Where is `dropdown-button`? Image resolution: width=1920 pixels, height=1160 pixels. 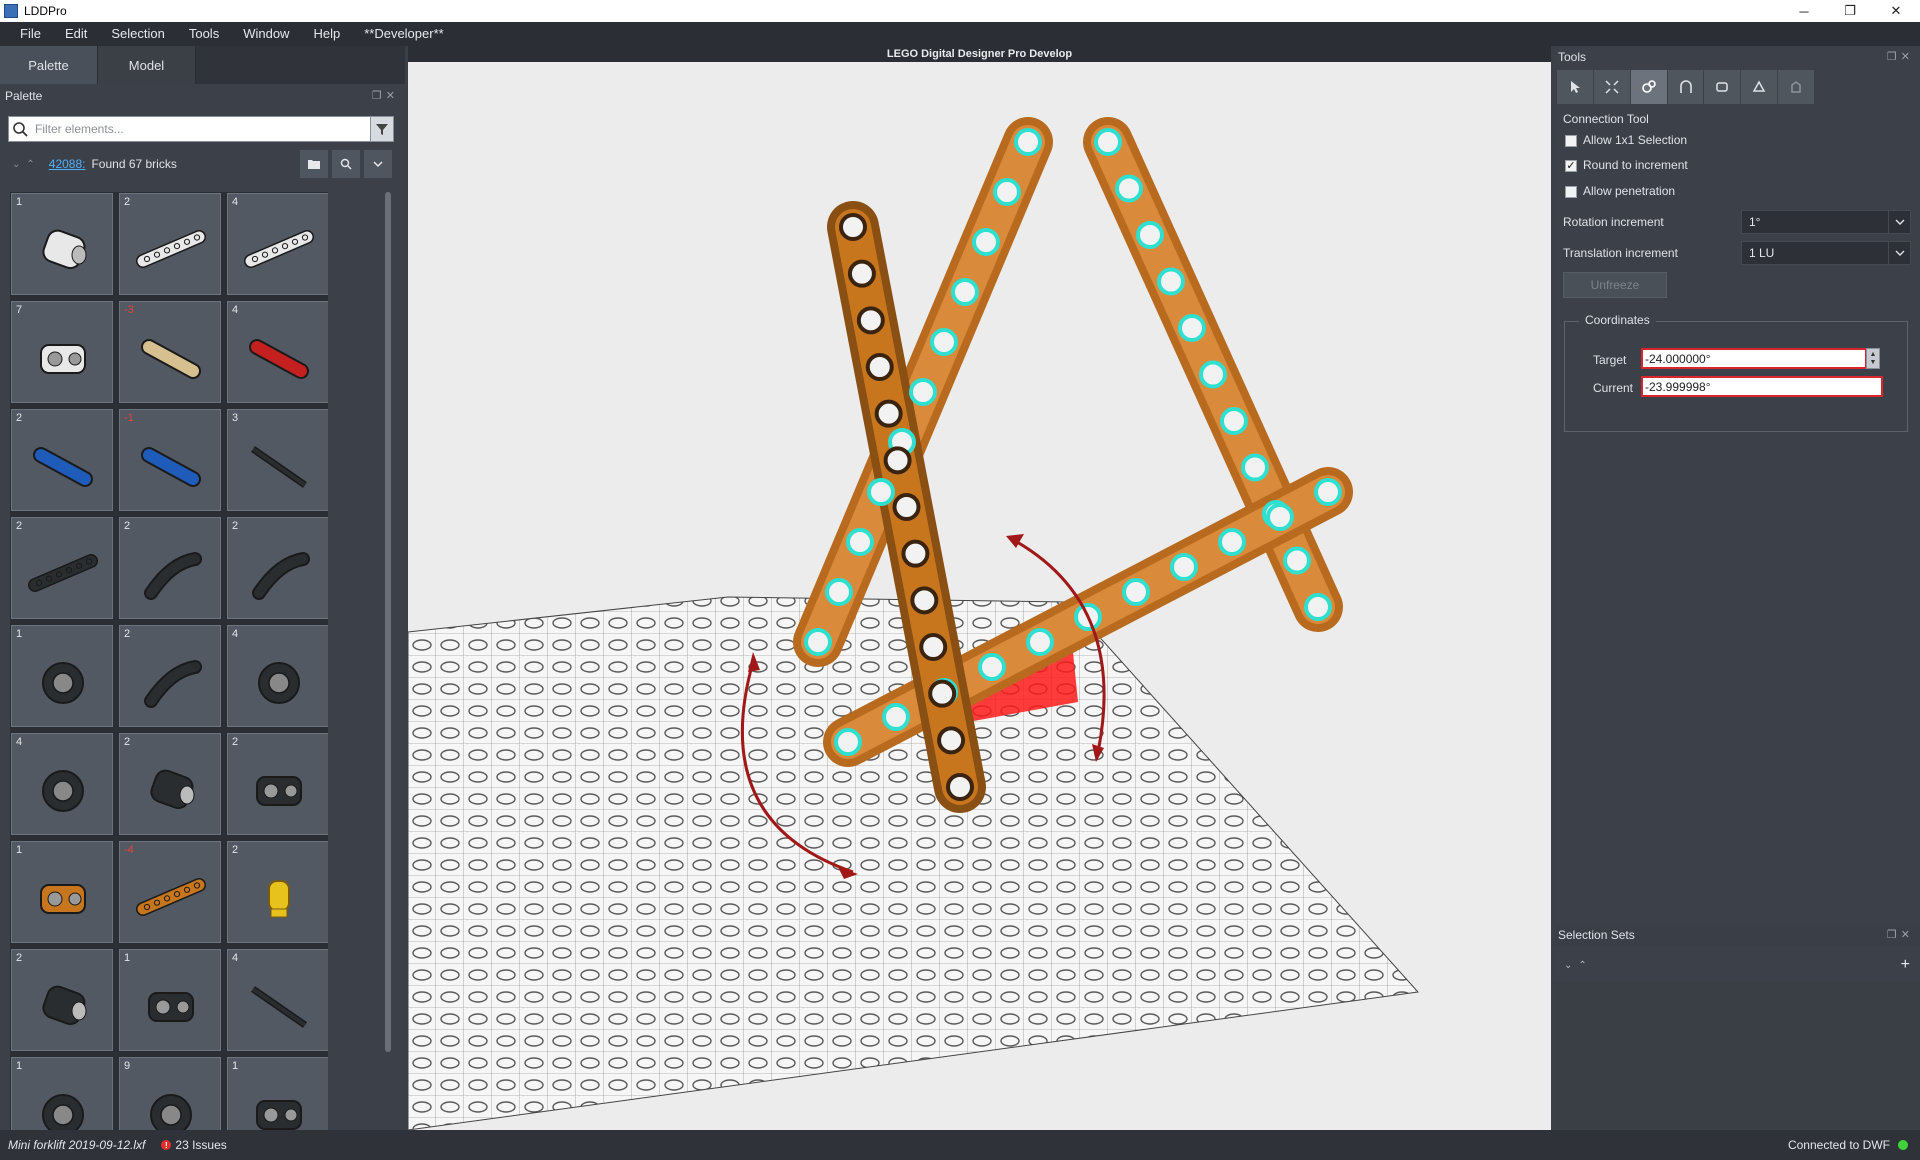
dropdown-button is located at coordinates (378, 164).